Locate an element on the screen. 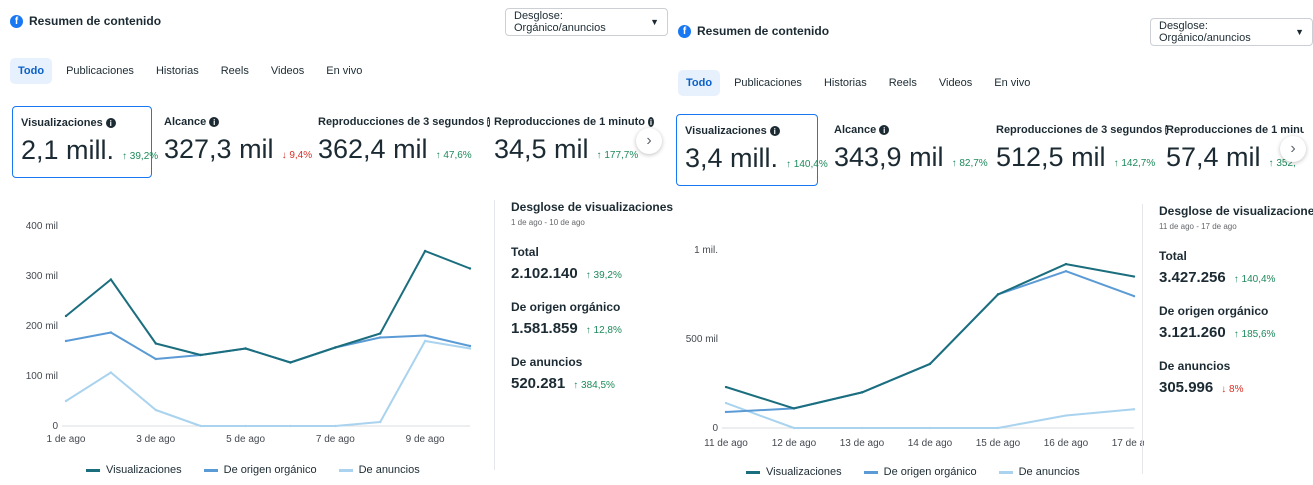 The image size is (1313, 485). x-tick-label: 1 de ago is located at coordinates (66, 439).